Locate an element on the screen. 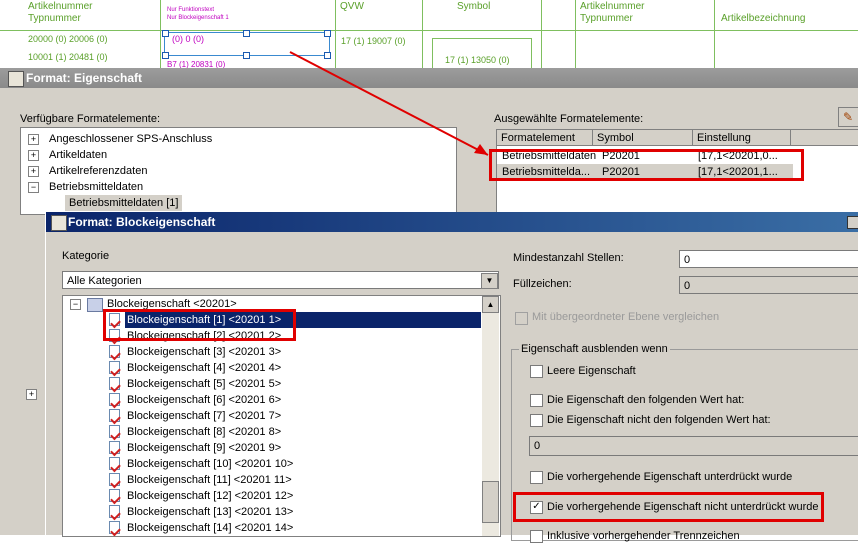  annotation-box-selected-row is located at coordinates (646, 165).